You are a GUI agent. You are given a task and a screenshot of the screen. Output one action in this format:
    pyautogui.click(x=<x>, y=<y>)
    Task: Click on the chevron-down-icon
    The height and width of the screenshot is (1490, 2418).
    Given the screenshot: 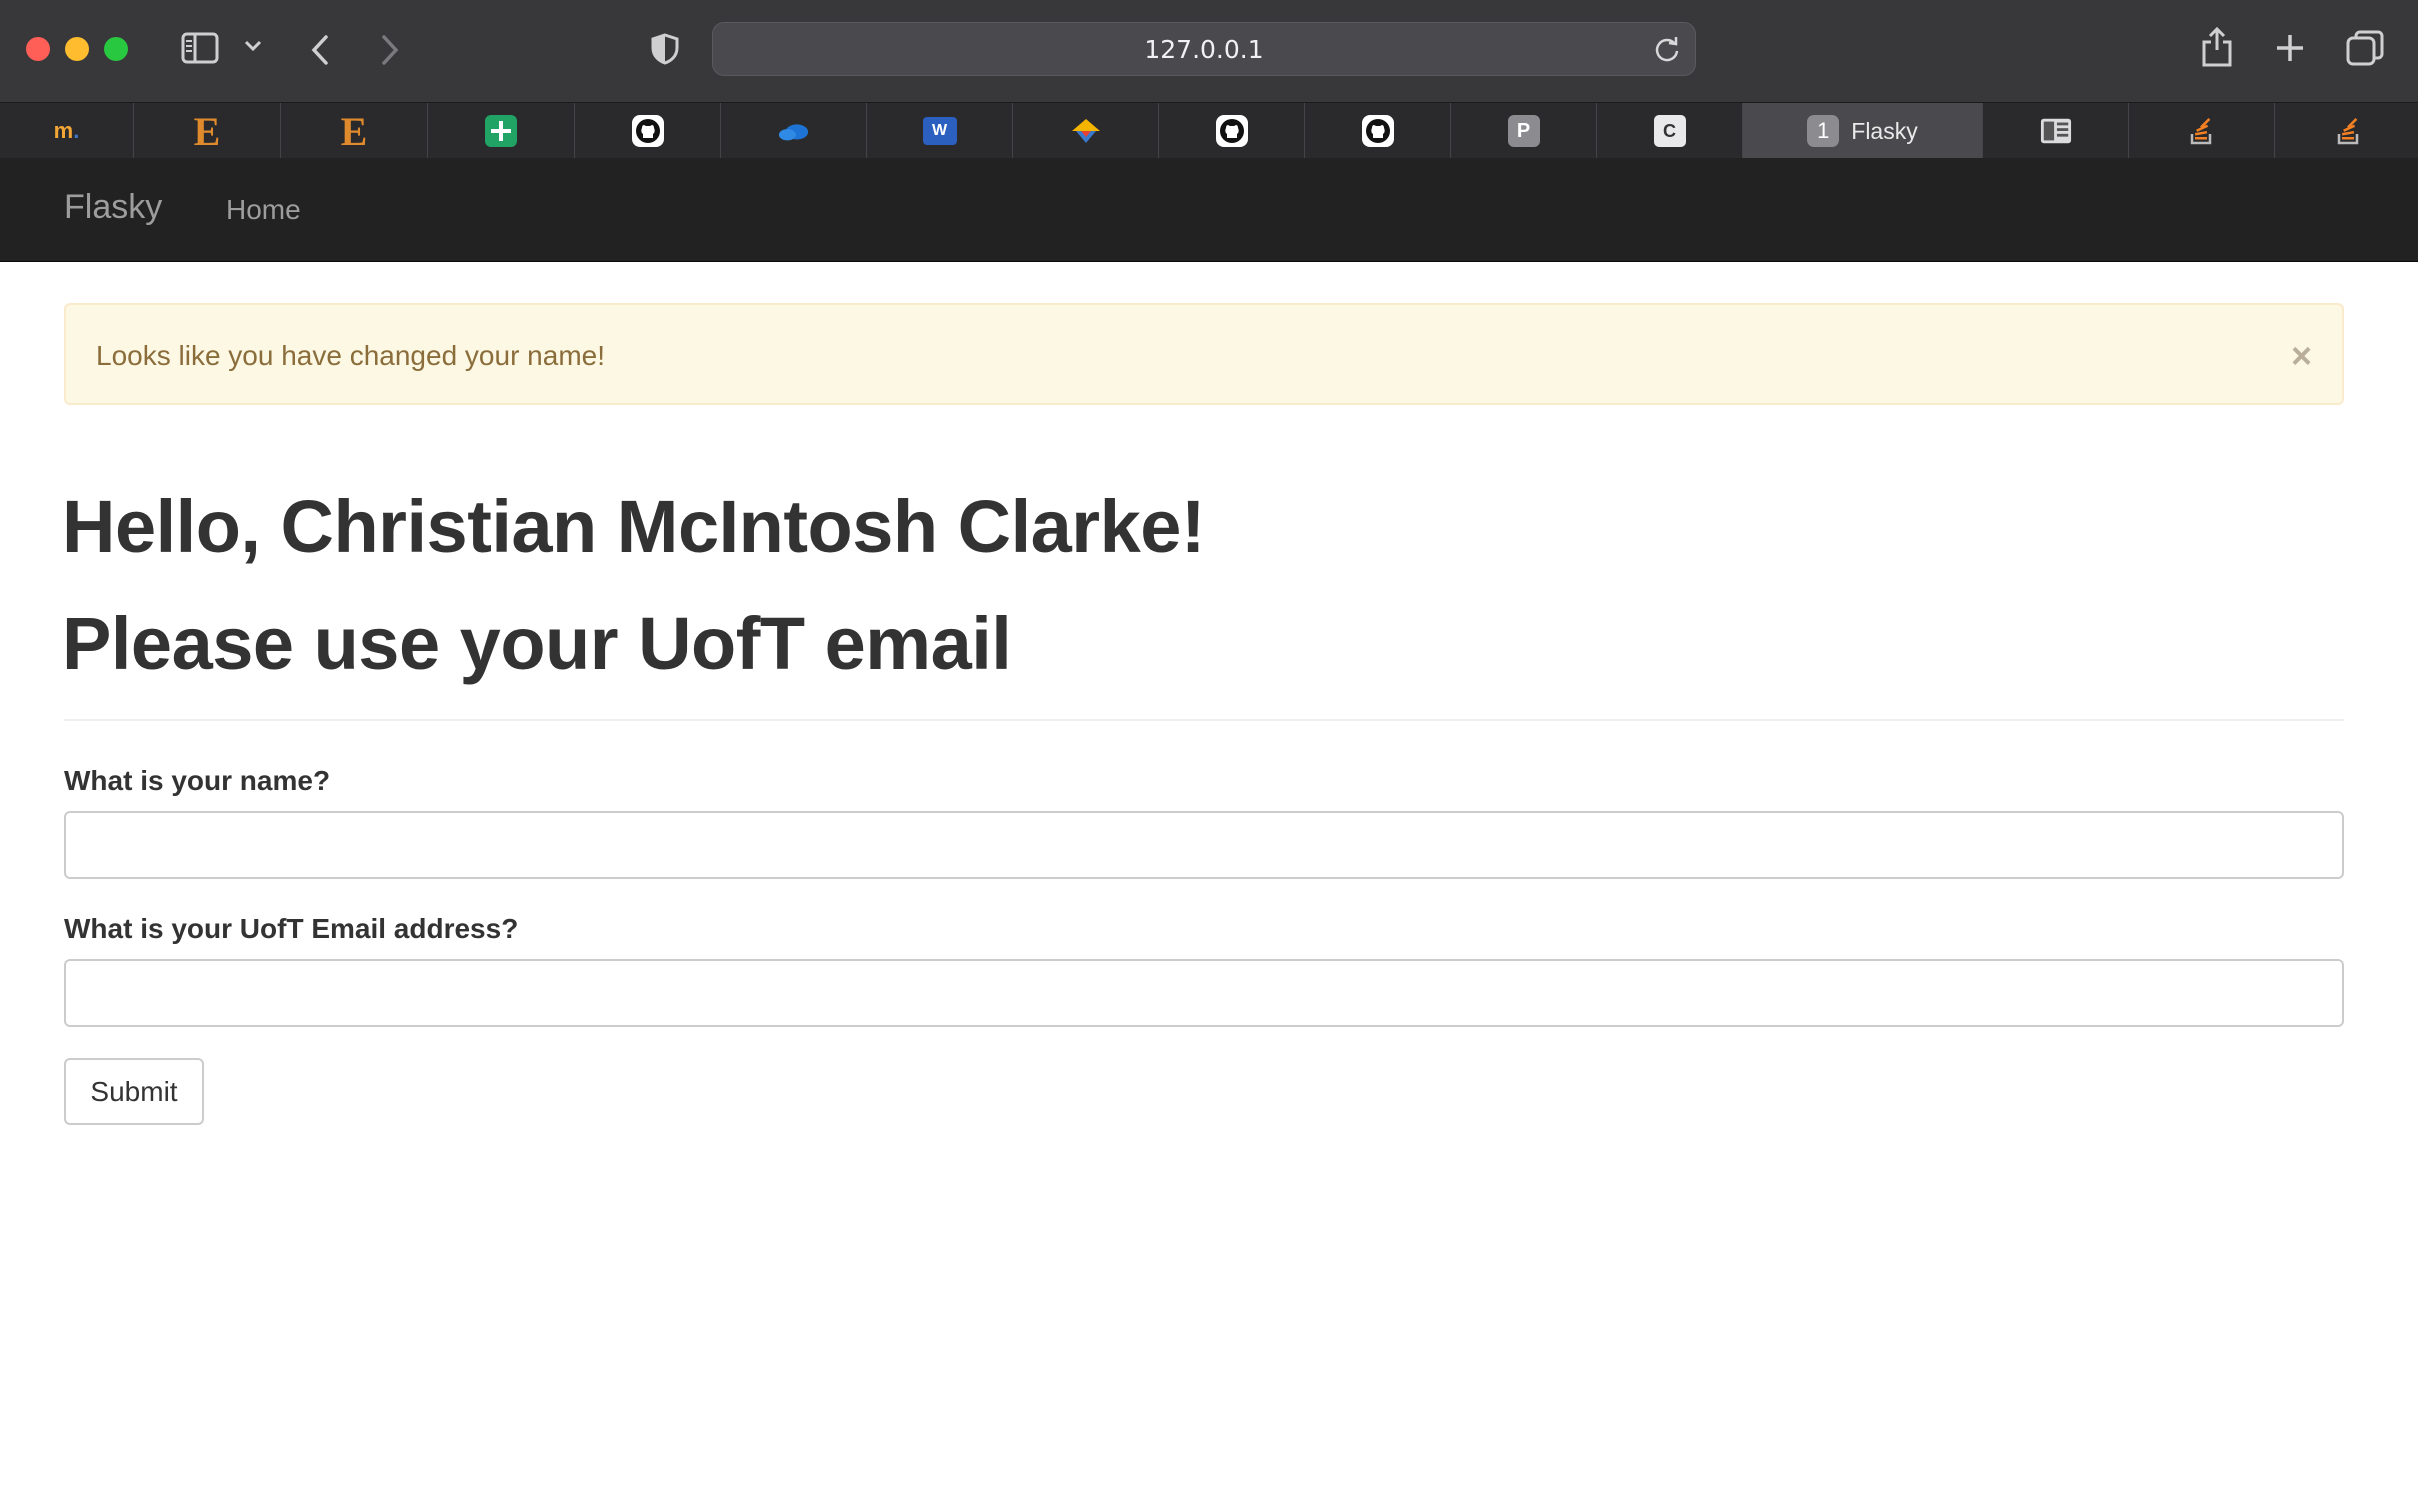 What is the action you would take?
    pyautogui.click(x=253, y=46)
    